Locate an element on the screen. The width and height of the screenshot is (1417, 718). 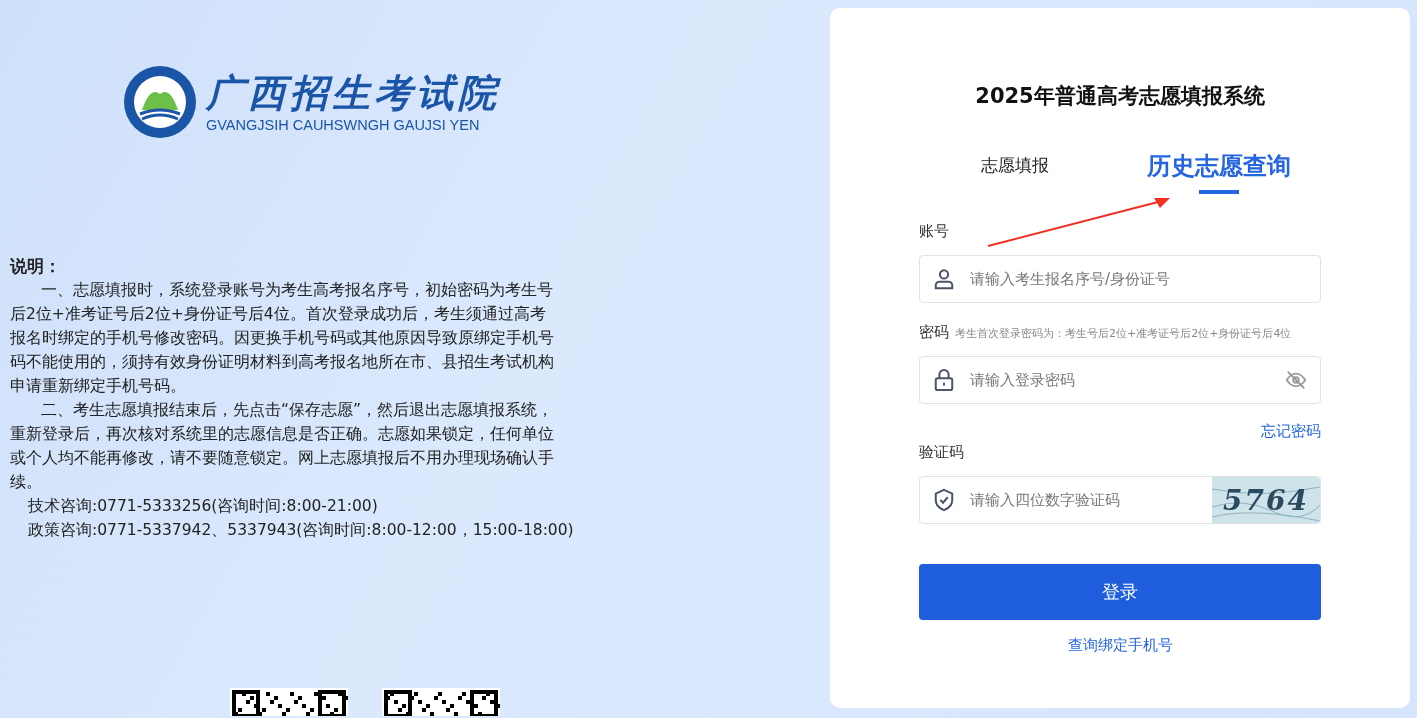
lock-icon is located at coordinates (944, 380).